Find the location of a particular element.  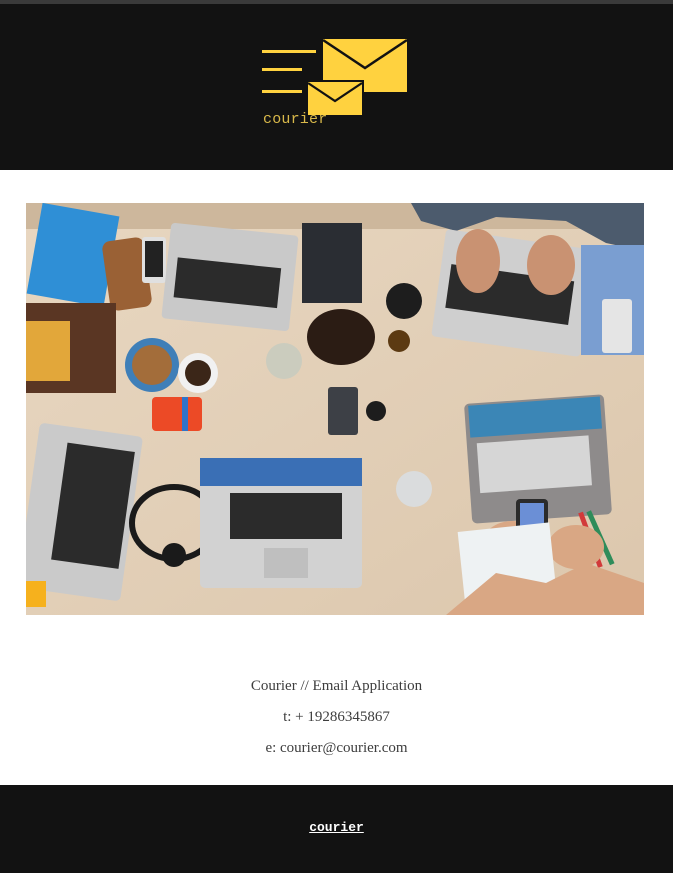

site-footer: courier is located at coordinates (336, 829).